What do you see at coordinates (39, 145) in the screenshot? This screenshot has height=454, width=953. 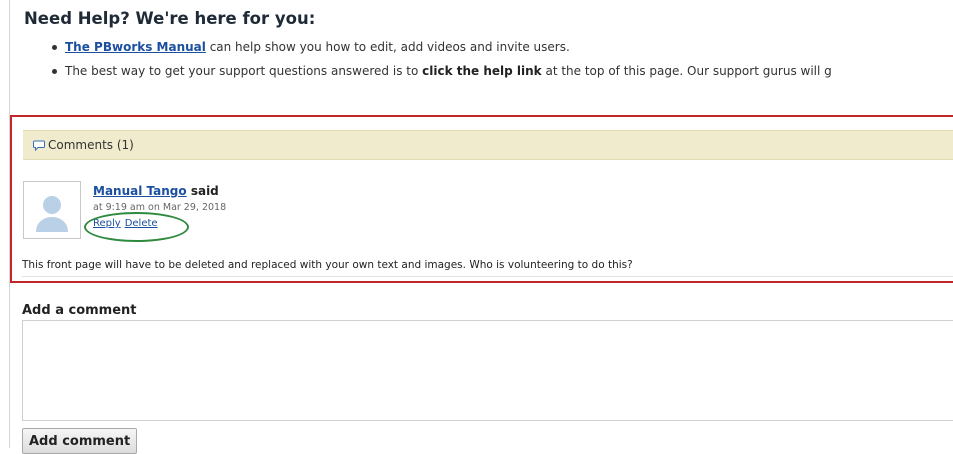 I see `comment-bubble-icon` at bounding box center [39, 145].